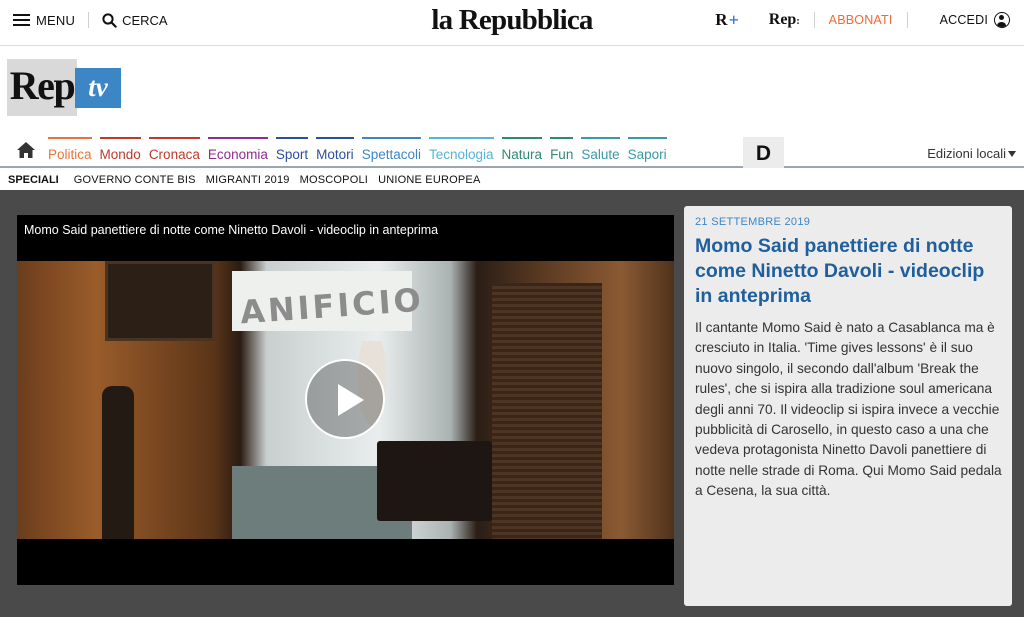 The width and height of the screenshot is (1024, 617). What do you see at coordinates (512, 20) in the screenshot?
I see `site-logo: la Repubblica` at bounding box center [512, 20].